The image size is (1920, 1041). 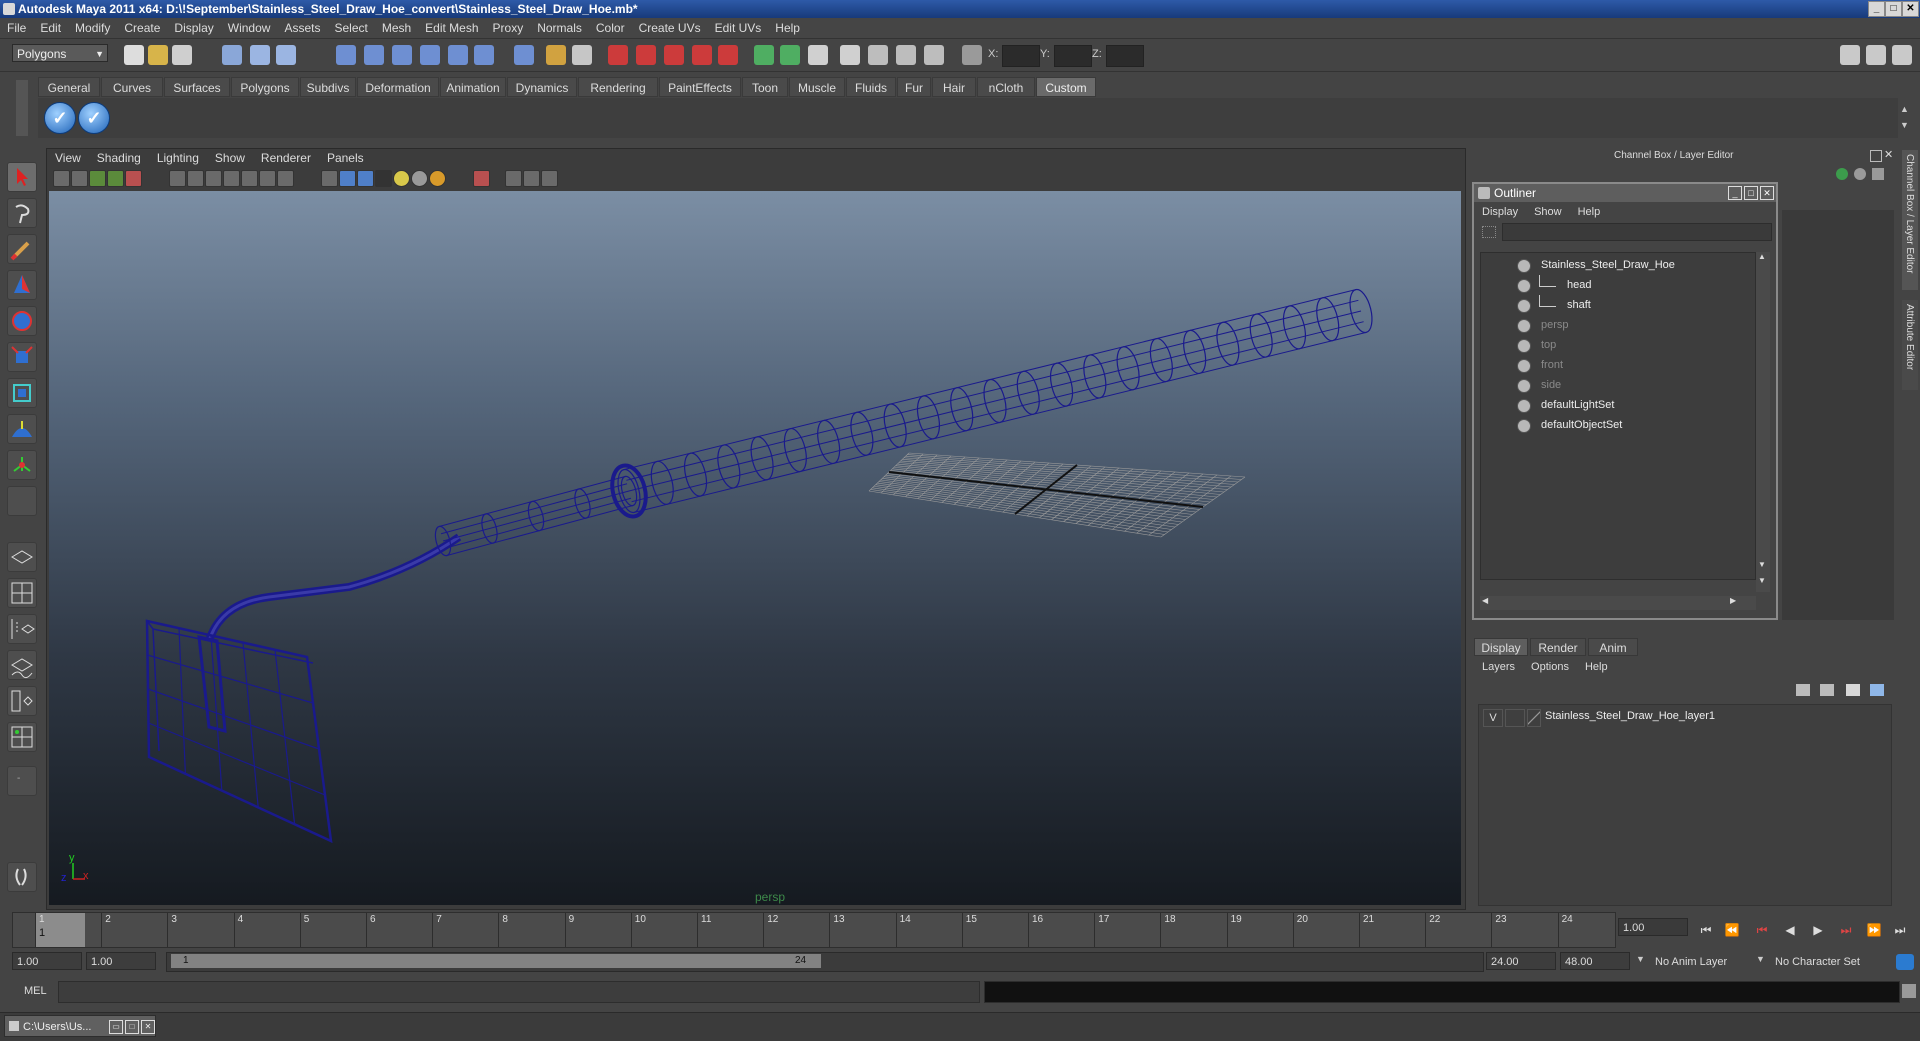 I want to click on shelf-tab-painteffects: PaintEffects, so click(x=700, y=87).